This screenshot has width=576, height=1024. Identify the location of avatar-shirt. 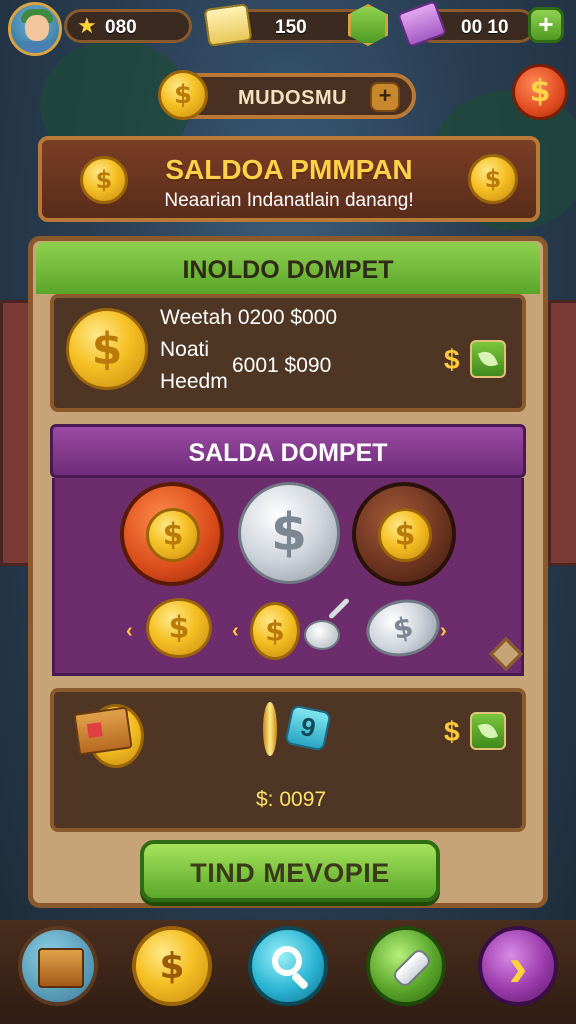
(37, 47).